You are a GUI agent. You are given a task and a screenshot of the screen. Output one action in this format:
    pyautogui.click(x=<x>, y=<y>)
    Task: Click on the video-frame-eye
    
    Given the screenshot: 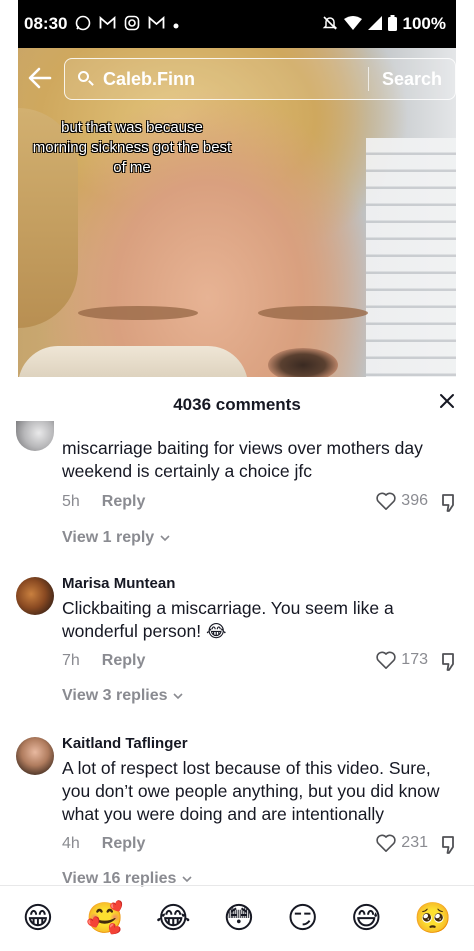 What is the action you would take?
    pyautogui.click(x=303, y=362)
    